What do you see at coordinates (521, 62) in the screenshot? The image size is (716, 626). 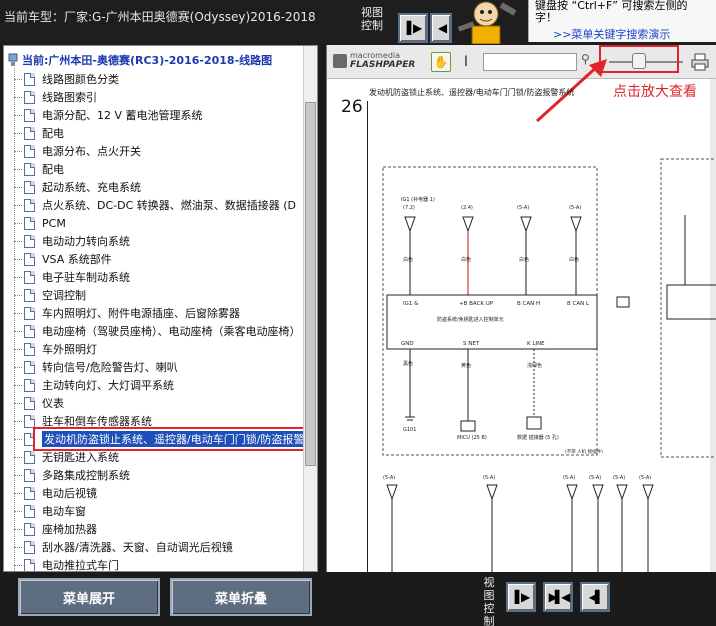 I see `flashpaper-toolbar: macromedia FLASHPAPER ✋ I ⚲` at bounding box center [521, 62].